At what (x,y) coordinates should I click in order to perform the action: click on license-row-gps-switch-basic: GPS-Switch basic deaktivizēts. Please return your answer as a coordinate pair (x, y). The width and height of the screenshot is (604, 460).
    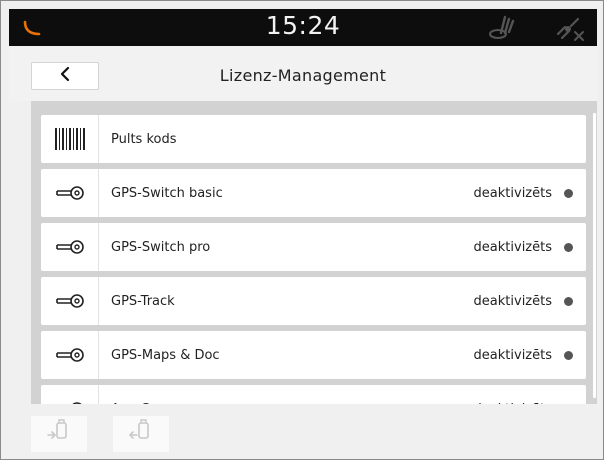
    Looking at the image, I should click on (313, 193).